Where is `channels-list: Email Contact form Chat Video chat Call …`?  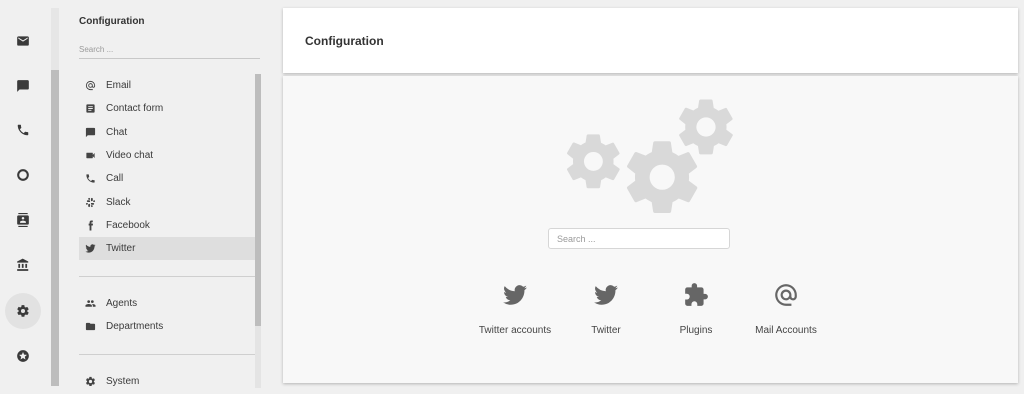
channels-list: Email Contact form Chat Video chat Call … is located at coordinates (167, 167).